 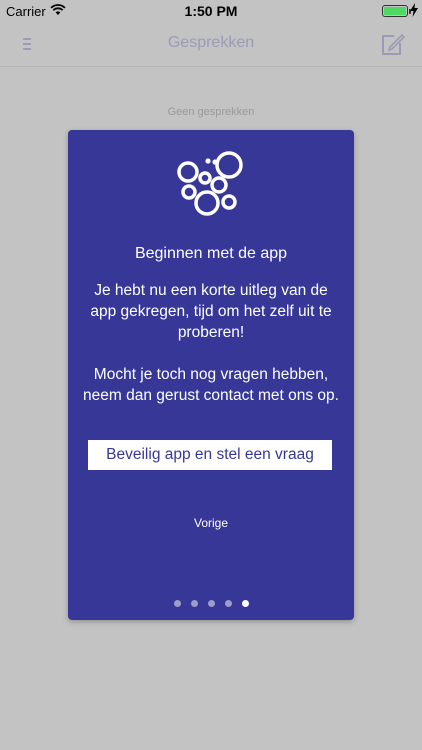 I want to click on page-title: Gesprekken, so click(x=211, y=42).